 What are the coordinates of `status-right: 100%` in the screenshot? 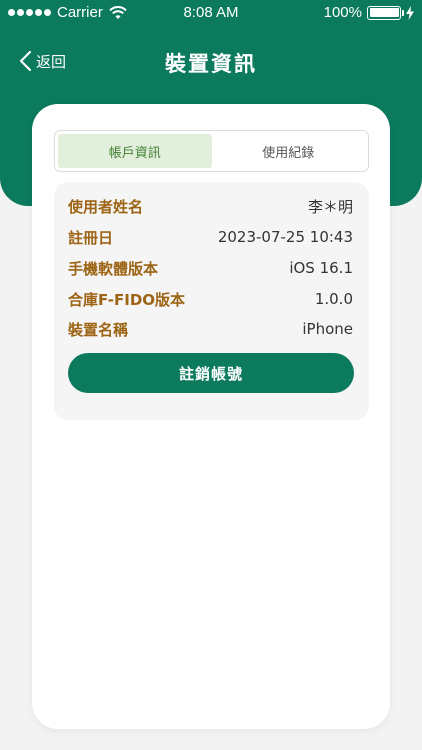 It's located at (369, 12).